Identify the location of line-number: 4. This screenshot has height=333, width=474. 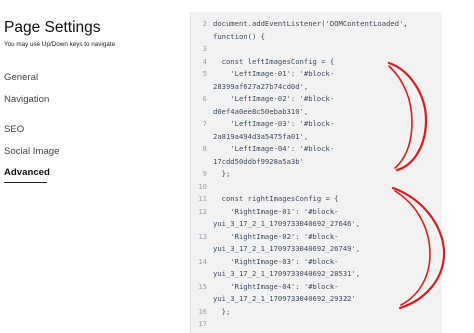
(204, 61).